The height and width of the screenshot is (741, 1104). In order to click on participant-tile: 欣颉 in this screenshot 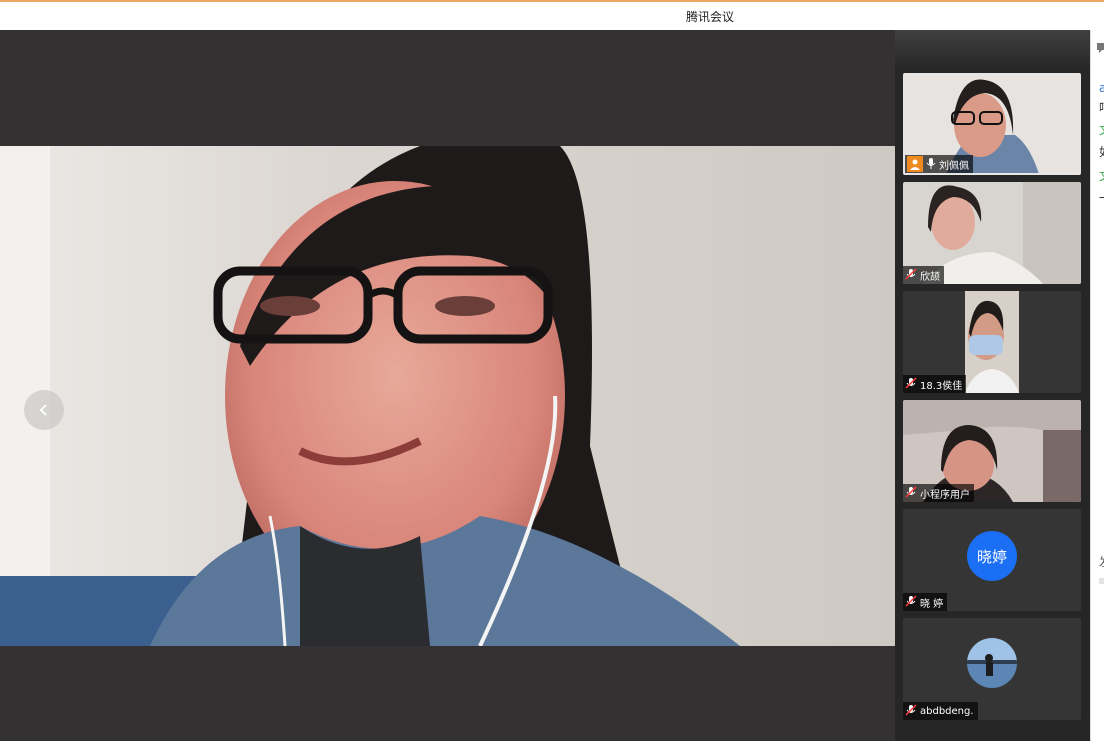, I will do `click(992, 233)`.